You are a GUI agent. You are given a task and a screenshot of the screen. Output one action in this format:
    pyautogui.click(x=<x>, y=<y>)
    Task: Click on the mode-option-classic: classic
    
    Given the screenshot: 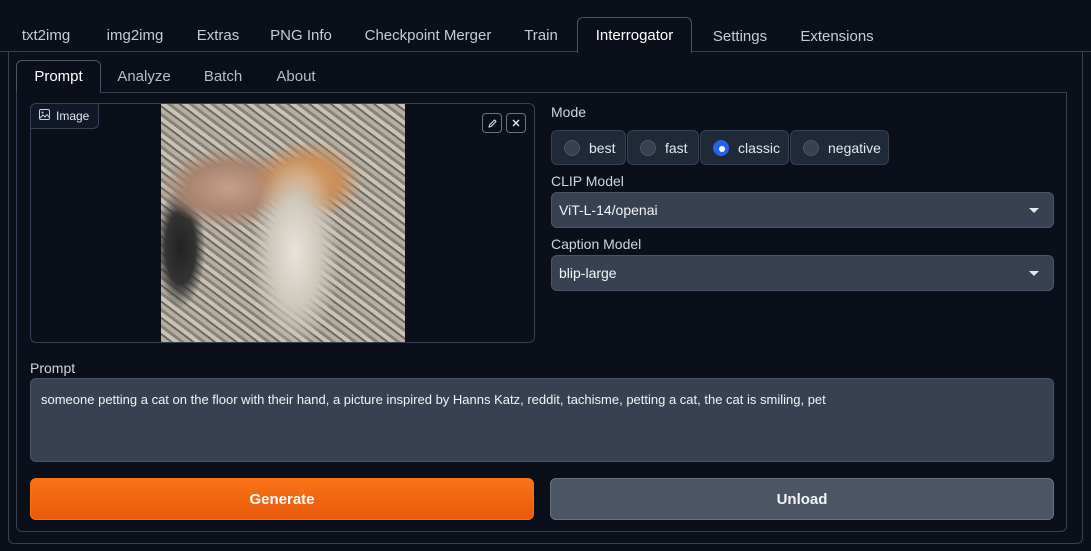 What is the action you would take?
    pyautogui.click(x=744, y=147)
    